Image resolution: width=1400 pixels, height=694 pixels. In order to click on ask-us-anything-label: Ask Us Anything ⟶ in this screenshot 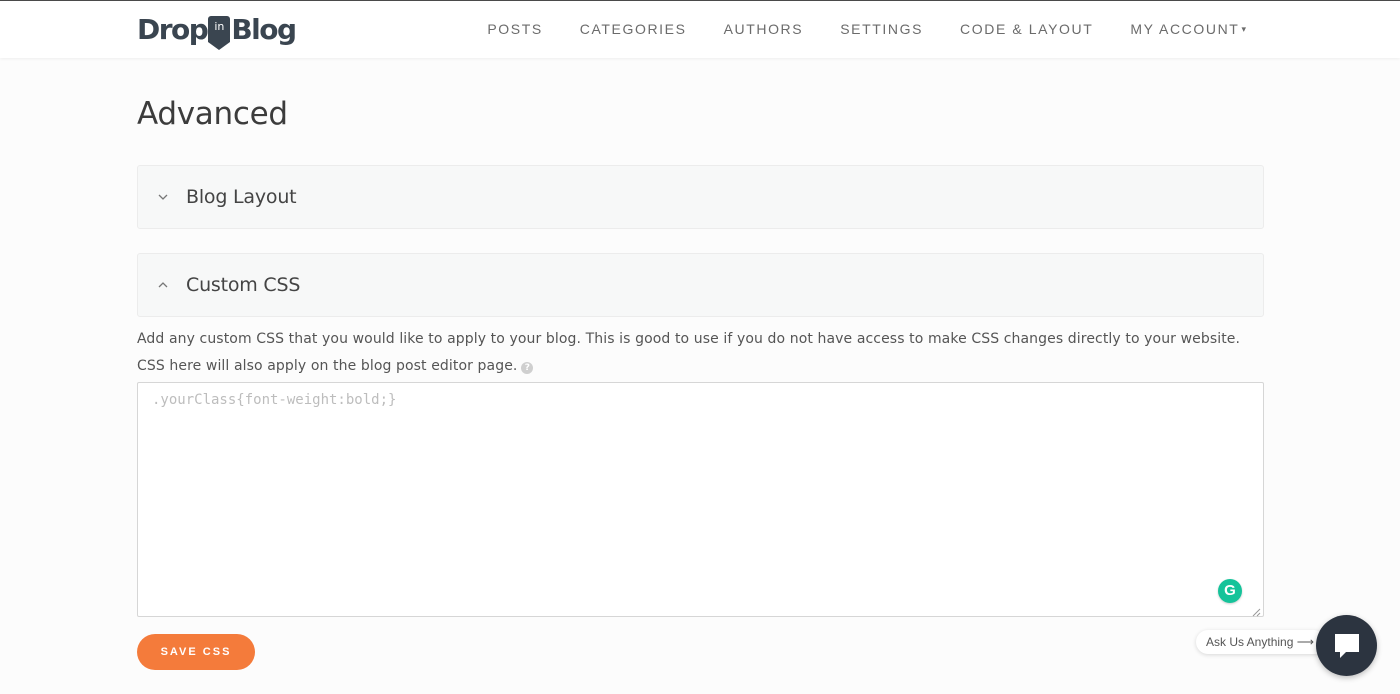, I will do `click(1261, 642)`.